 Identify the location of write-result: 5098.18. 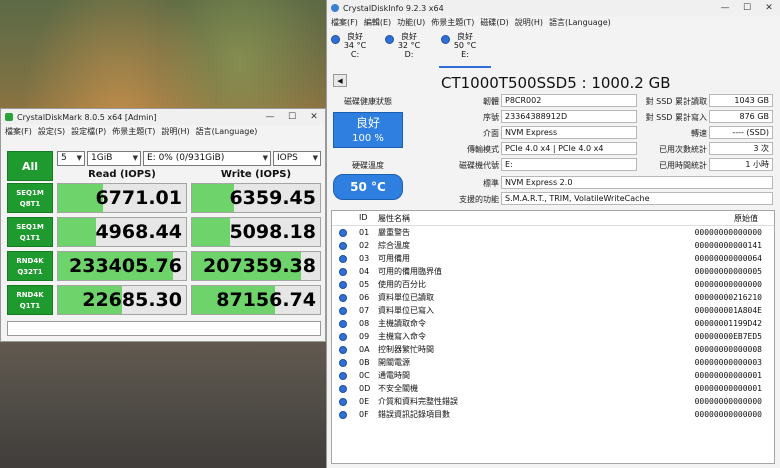
(256, 232).